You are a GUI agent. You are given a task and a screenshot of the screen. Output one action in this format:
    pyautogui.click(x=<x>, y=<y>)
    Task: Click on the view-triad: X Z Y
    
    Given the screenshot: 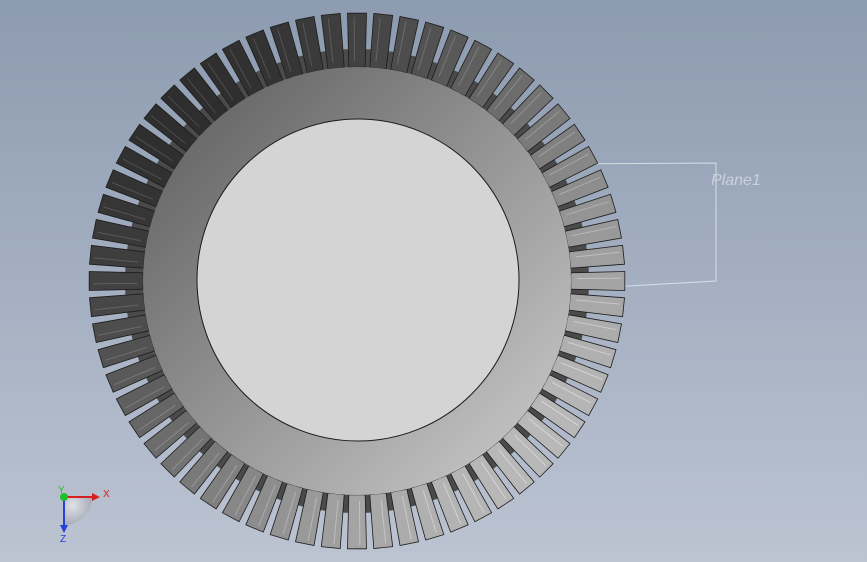 What is the action you would take?
    pyautogui.click(x=84, y=515)
    